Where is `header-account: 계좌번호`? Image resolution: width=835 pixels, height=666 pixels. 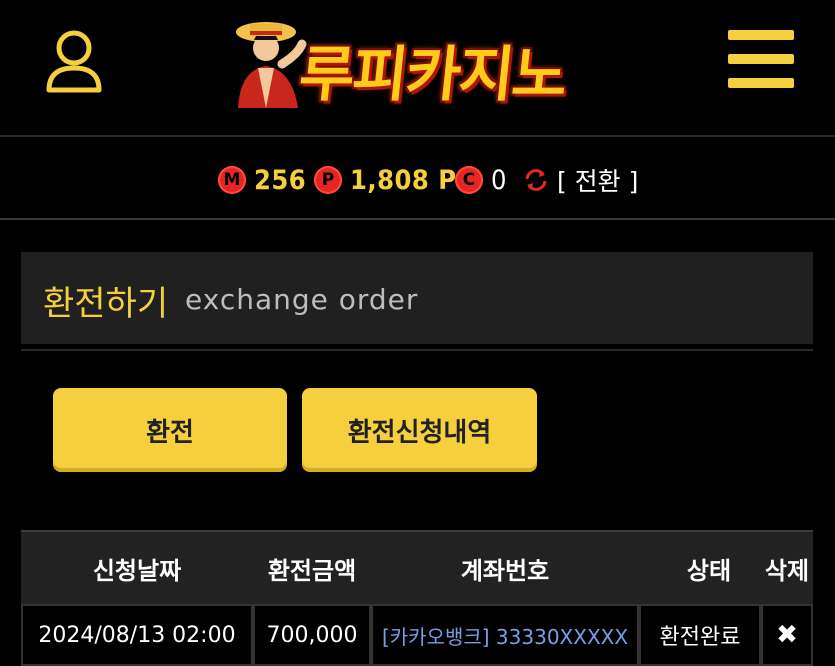 header-account: 계좌번호 is located at coordinates (505, 570).